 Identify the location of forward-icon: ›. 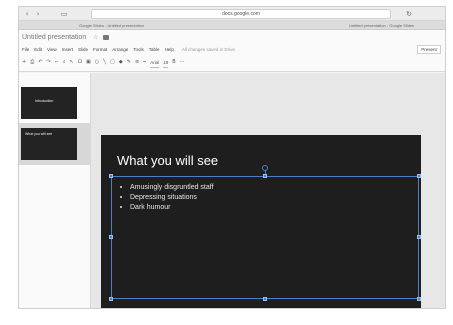
(38, 14).